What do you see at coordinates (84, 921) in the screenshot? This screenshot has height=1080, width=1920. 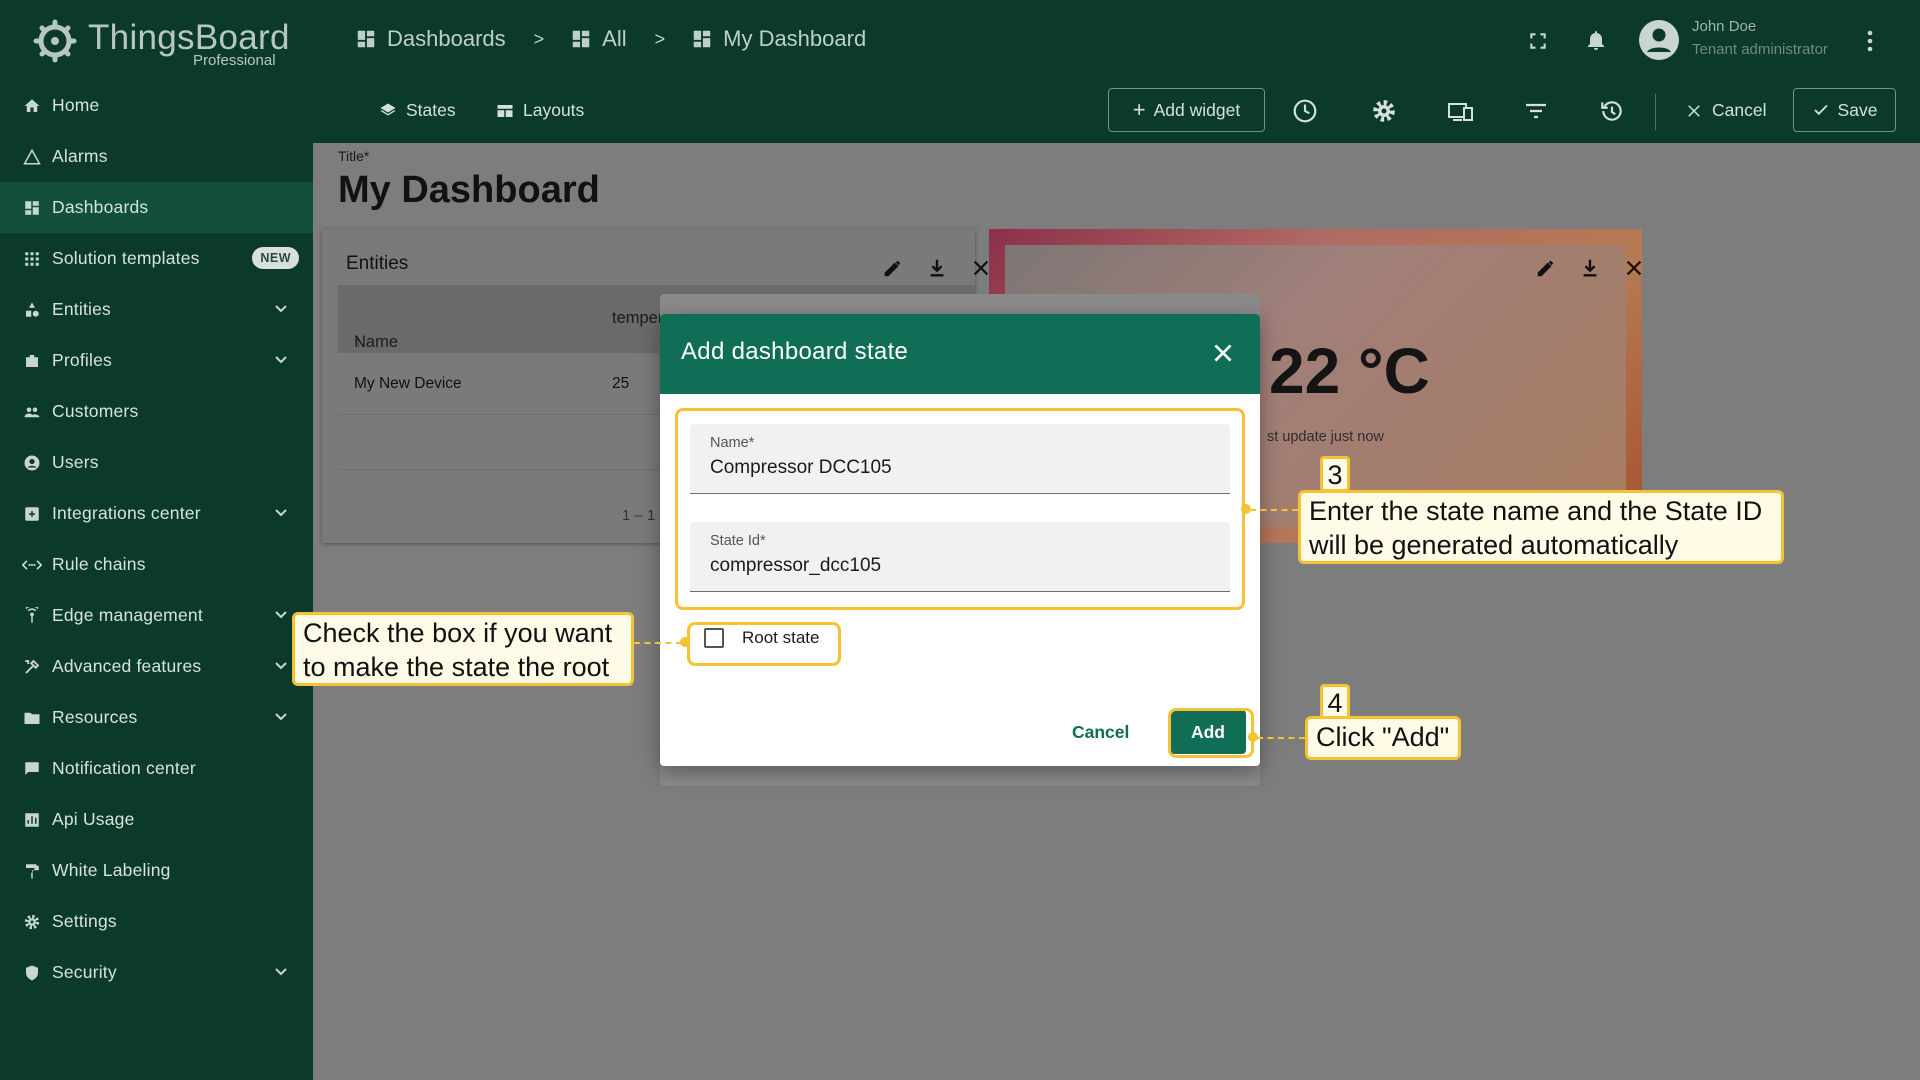 I see `sidebar-item-label: Settings` at bounding box center [84, 921].